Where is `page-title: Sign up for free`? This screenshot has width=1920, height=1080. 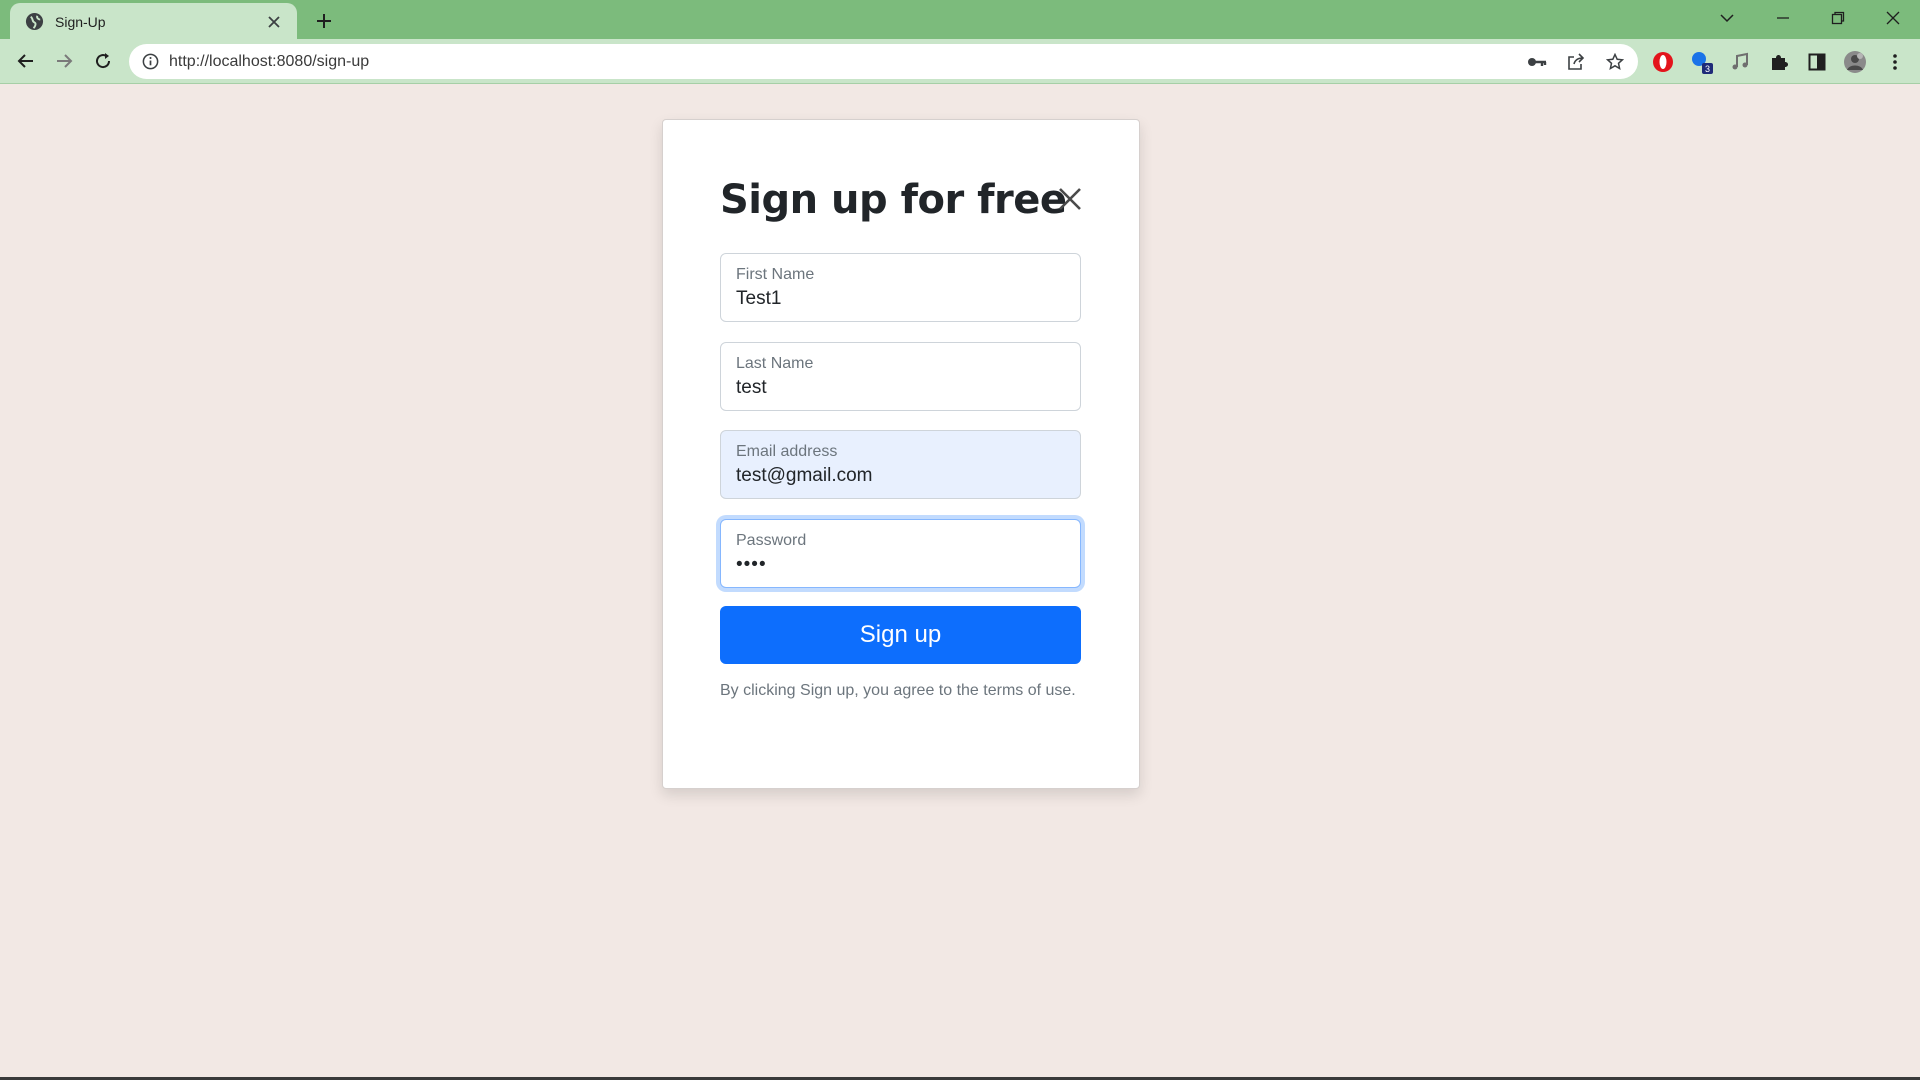
page-title: Sign up for free is located at coordinates (893, 200).